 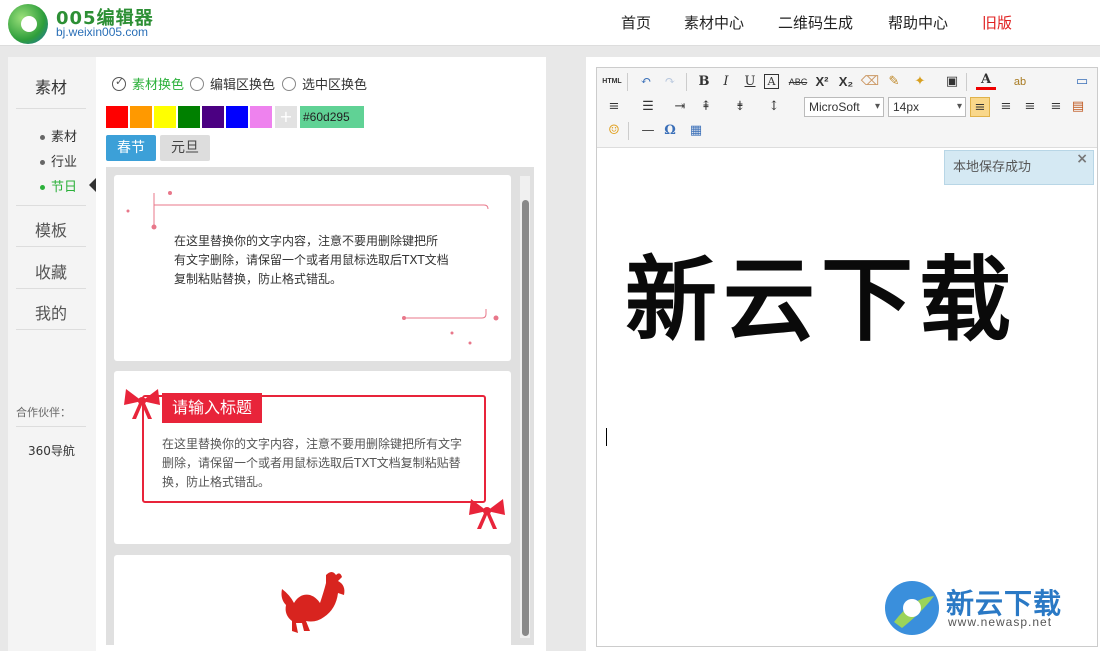 I want to click on paste-icon: ▣, so click(x=952, y=82).